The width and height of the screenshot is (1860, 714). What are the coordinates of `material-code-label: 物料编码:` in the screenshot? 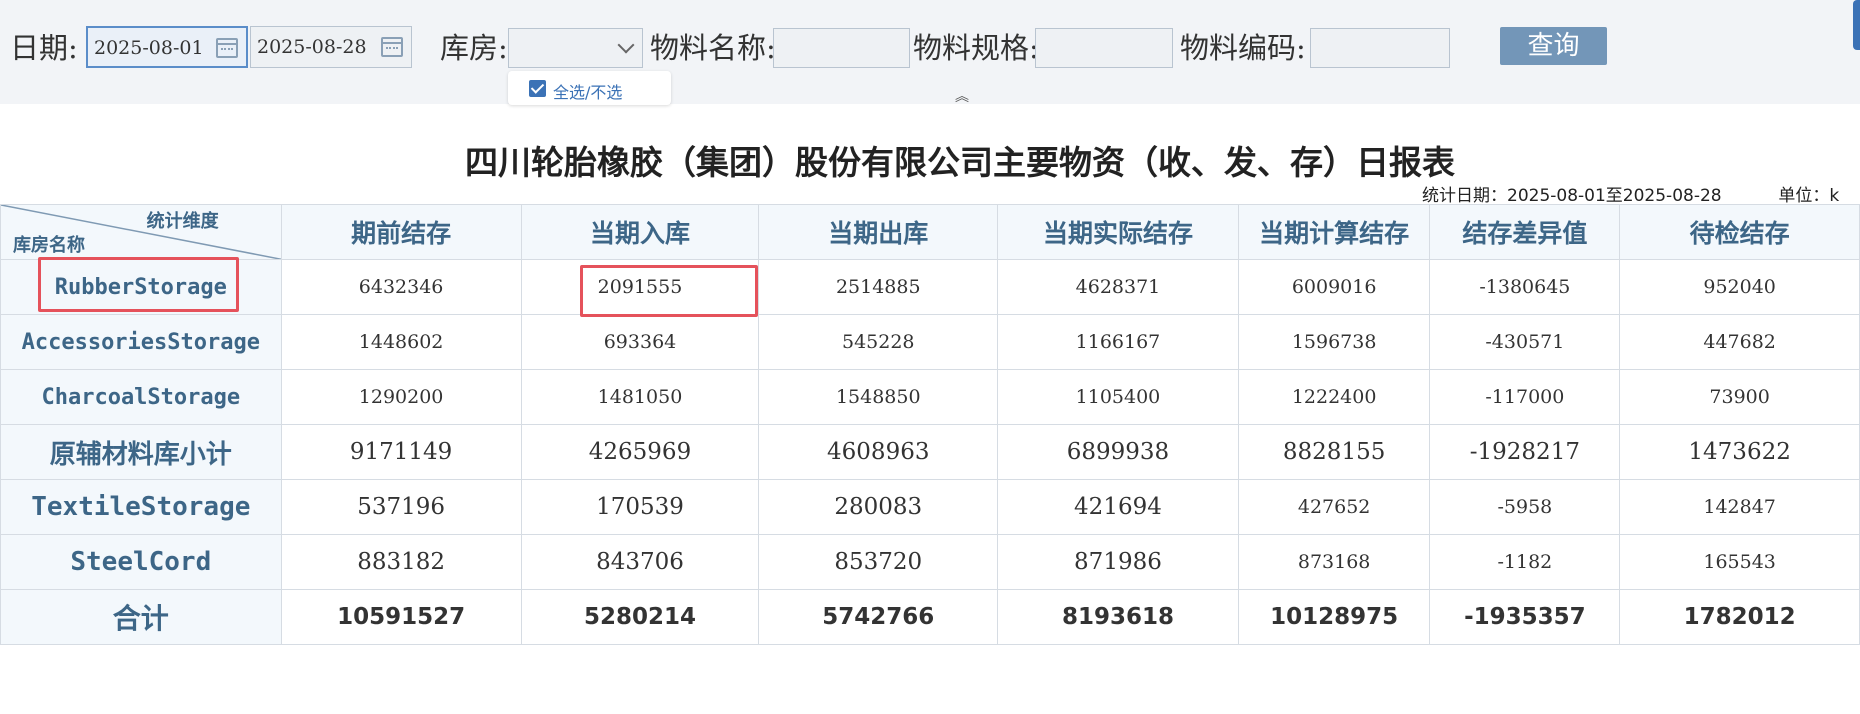 It's located at (1243, 48).